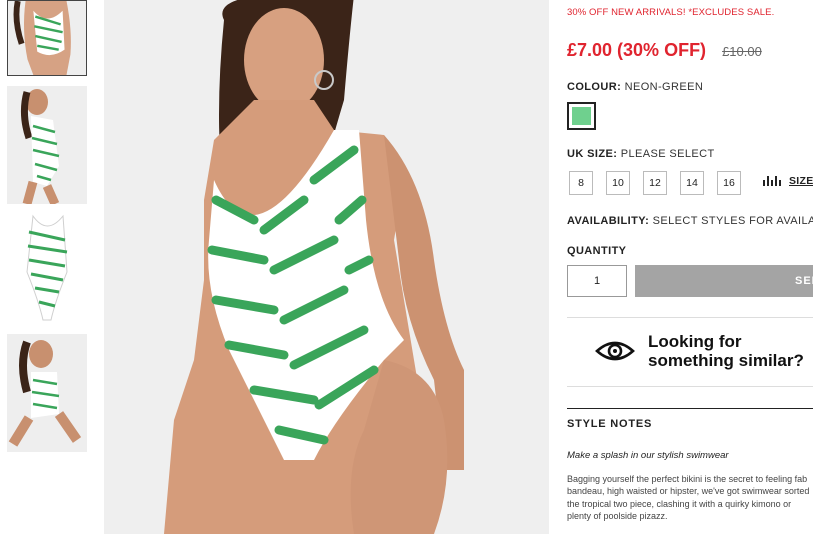 This screenshot has height=534, width=813. I want to click on colour-swatch-neon-green, so click(581, 116).